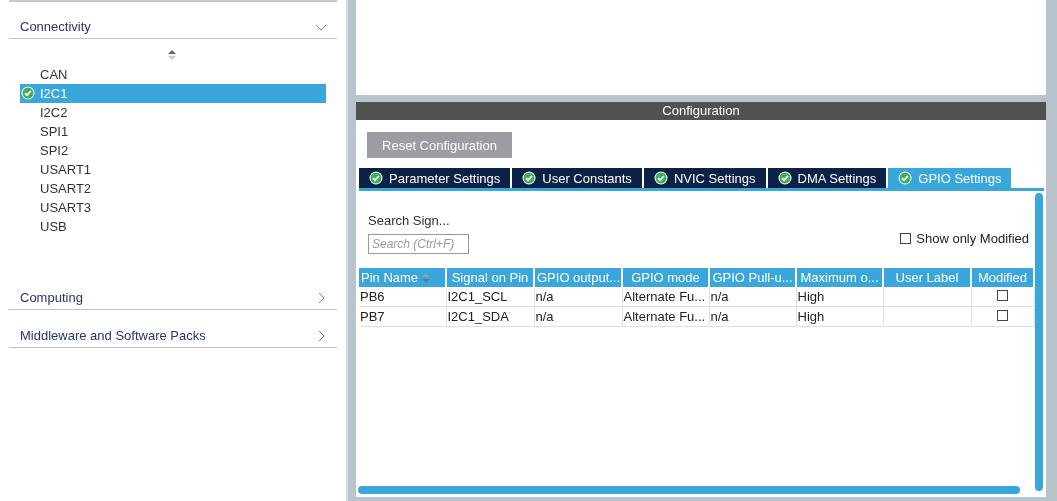 This screenshot has width=1057, height=501. What do you see at coordinates (1039, 342) in the screenshot?
I see `vertical-scrollbar` at bounding box center [1039, 342].